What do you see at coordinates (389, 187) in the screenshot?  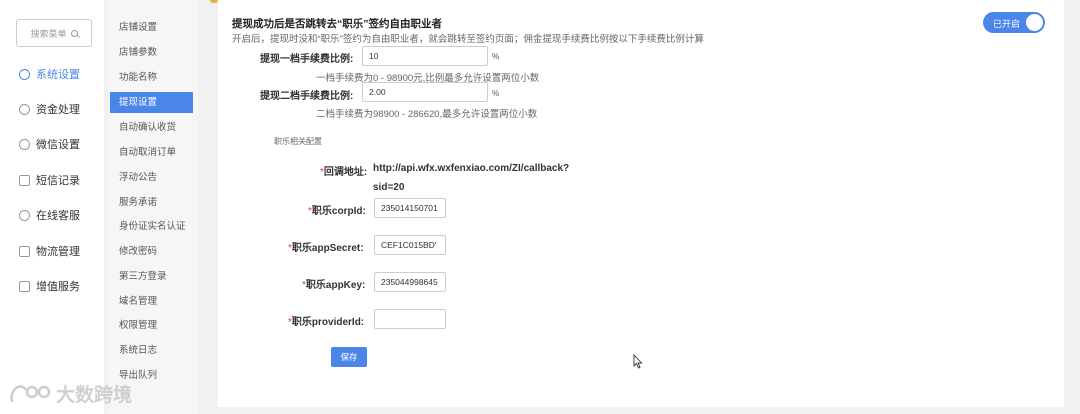 I see `callback-url-line2: sid=20` at bounding box center [389, 187].